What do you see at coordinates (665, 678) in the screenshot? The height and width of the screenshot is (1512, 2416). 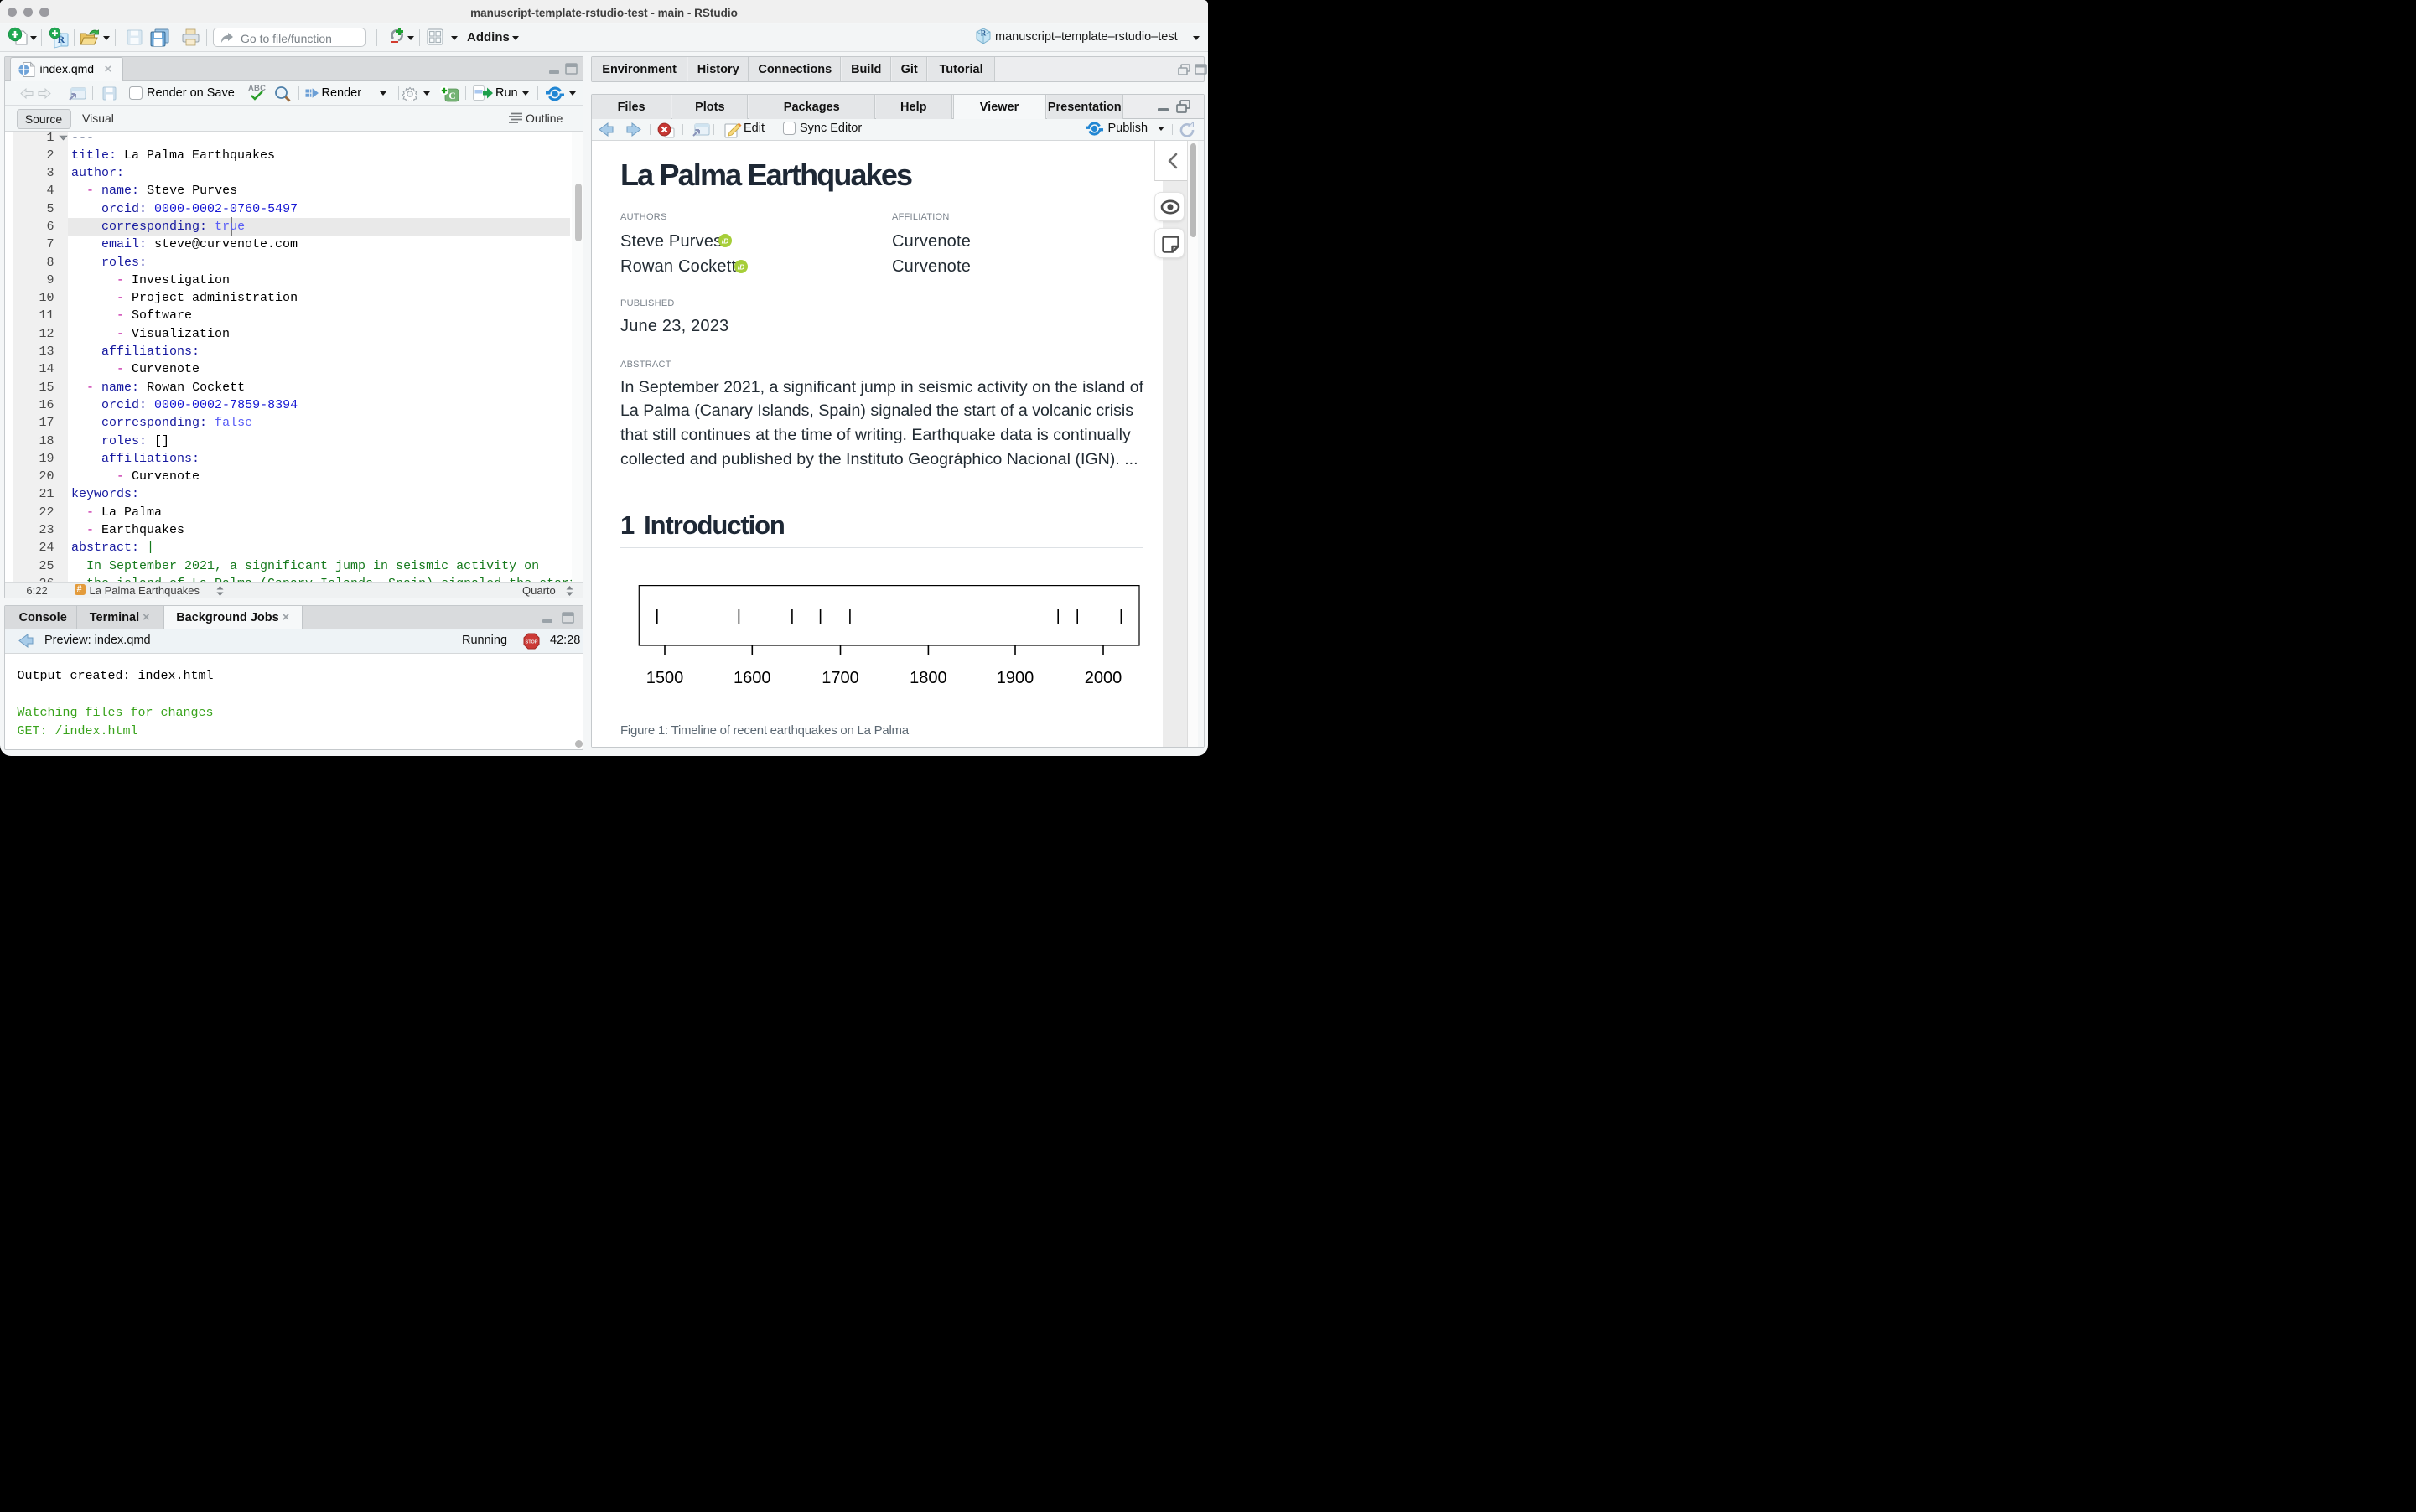 I see `svg-text: 1500` at bounding box center [665, 678].